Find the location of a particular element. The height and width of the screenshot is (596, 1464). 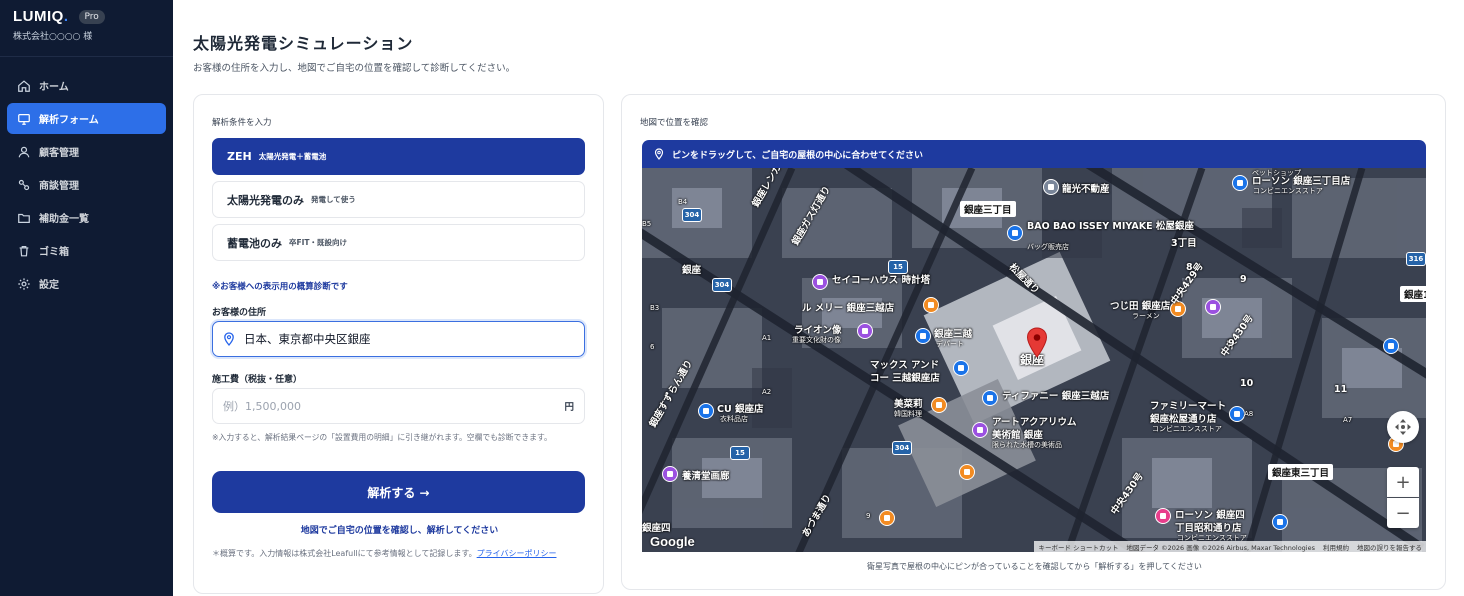

map-block-number: B4 is located at coordinates (683, 202).